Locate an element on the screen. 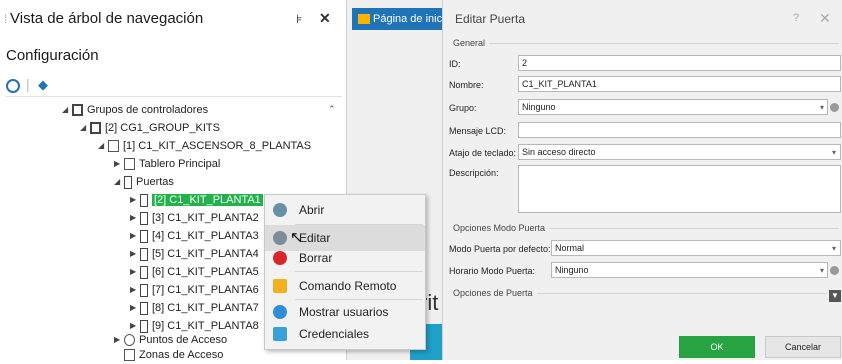 The height and width of the screenshot is (364, 842). menu-item-label: Comando Remoto is located at coordinates (348, 286).